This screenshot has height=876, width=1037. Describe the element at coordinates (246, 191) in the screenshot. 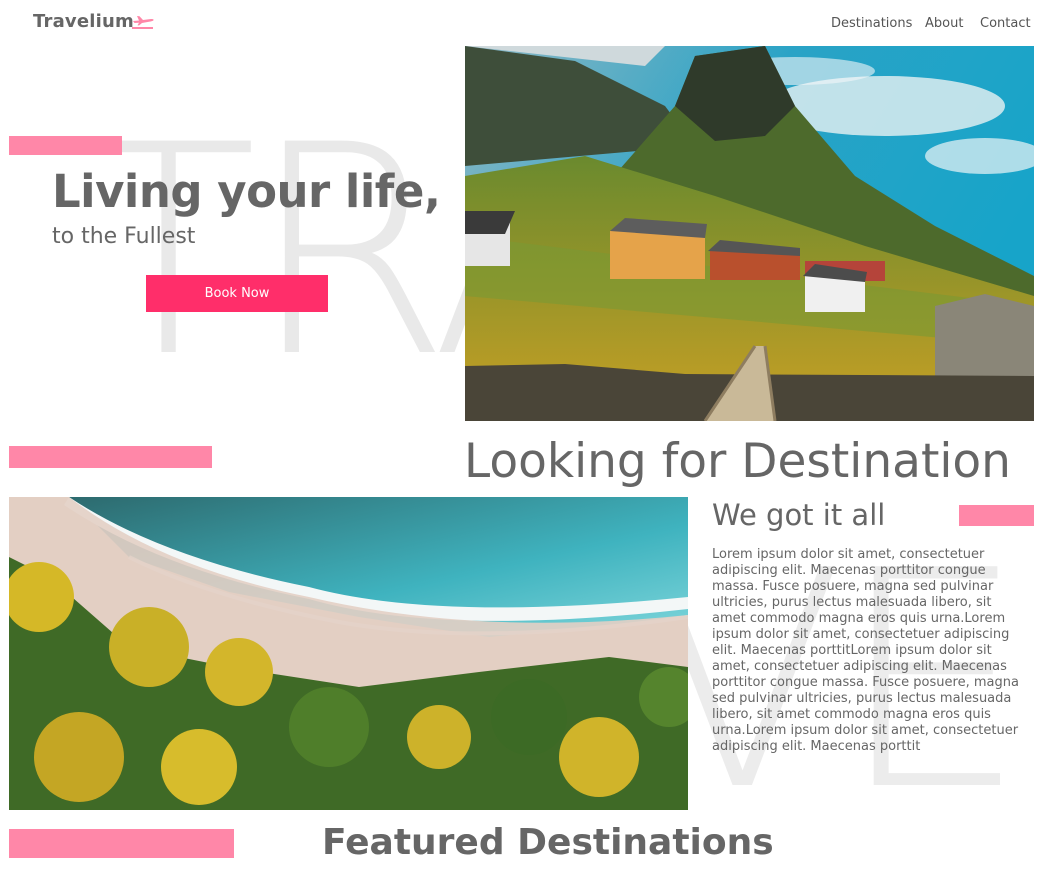

I see `hero-title: Living your life,` at that location.